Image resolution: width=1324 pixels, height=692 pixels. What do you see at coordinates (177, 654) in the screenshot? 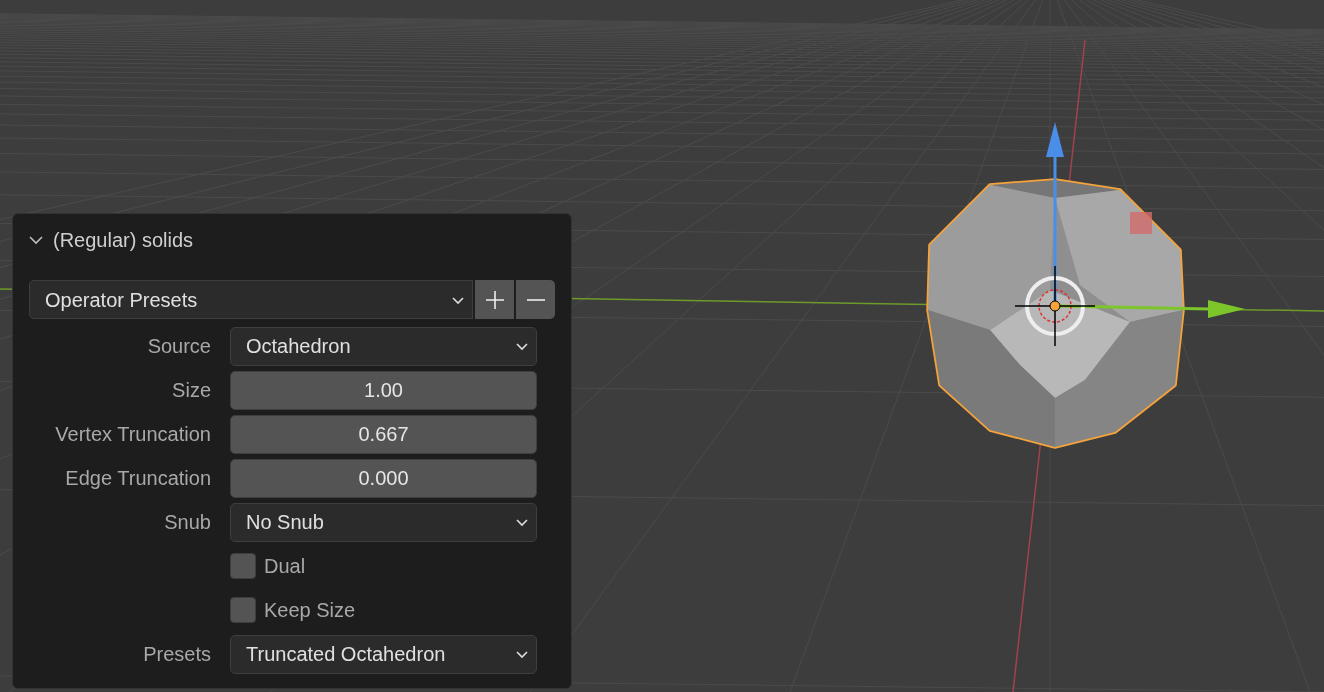
I see `field-label: Presets` at bounding box center [177, 654].